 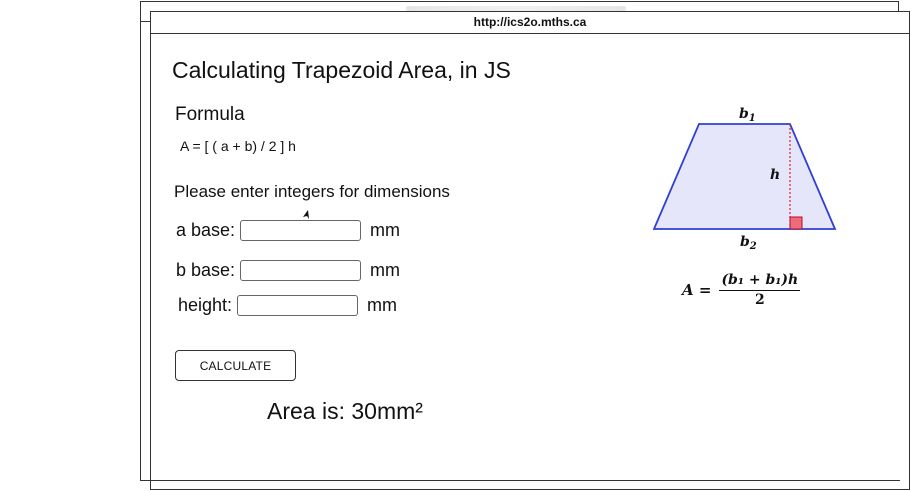 What do you see at coordinates (525, 480) in the screenshot?
I see `page-bottom-border` at bounding box center [525, 480].